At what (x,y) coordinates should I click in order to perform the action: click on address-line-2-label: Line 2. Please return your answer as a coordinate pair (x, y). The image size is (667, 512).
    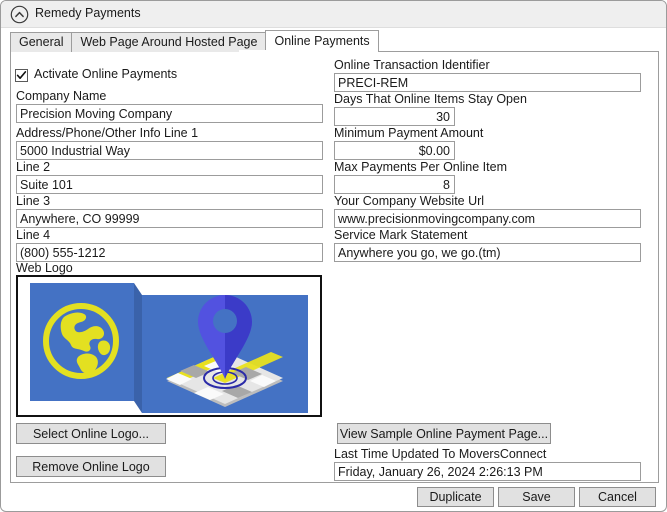
    Looking at the image, I should click on (33, 167).